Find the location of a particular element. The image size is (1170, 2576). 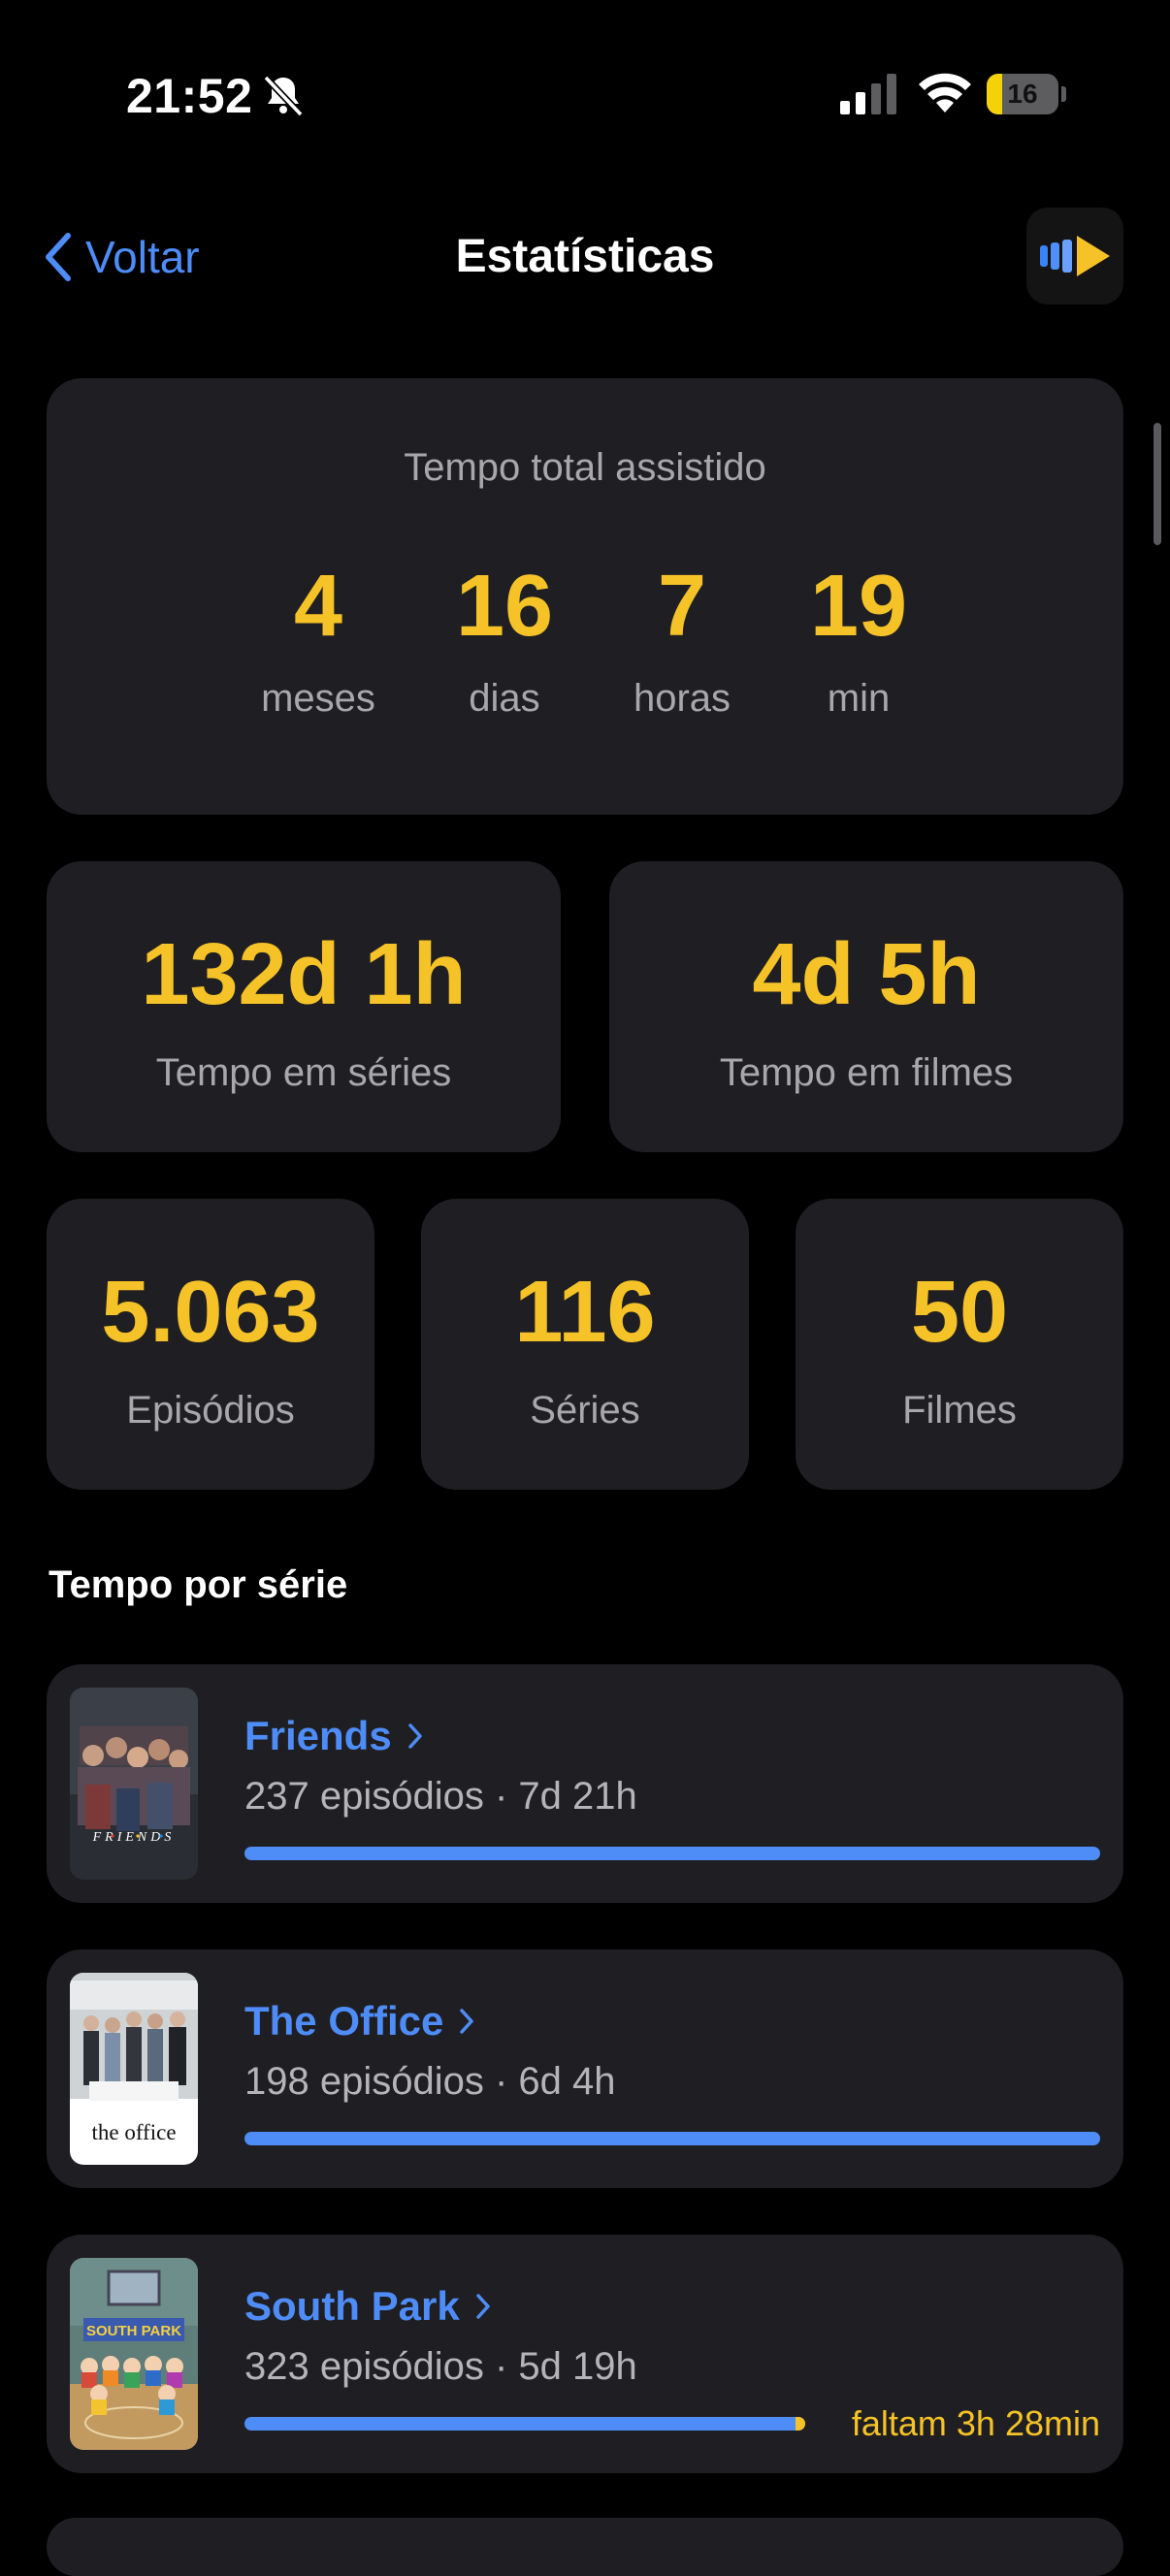

friends-progress-bar is located at coordinates (672, 1853).